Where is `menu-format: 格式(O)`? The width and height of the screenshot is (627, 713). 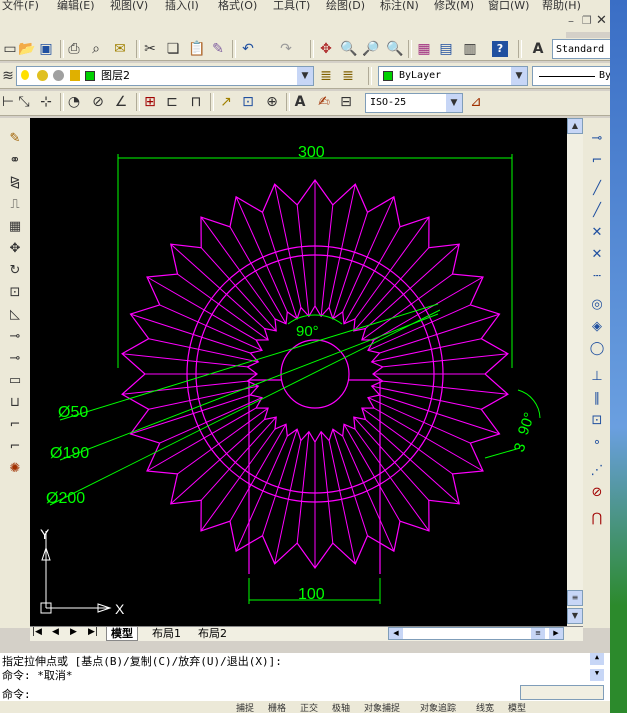
menu-format: 格式(O) is located at coordinates (237, 6).